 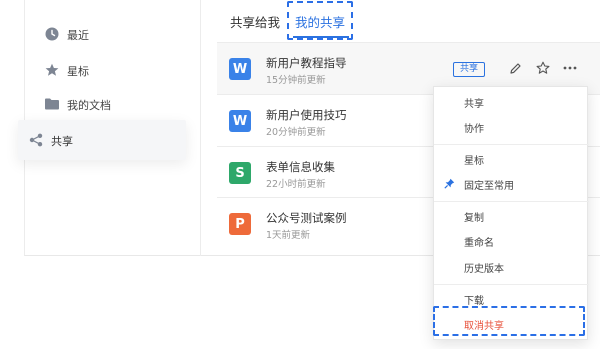 What do you see at coordinates (89, 105) in the screenshot?
I see `sidebar-item-label: 我的文档` at bounding box center [89, 105].